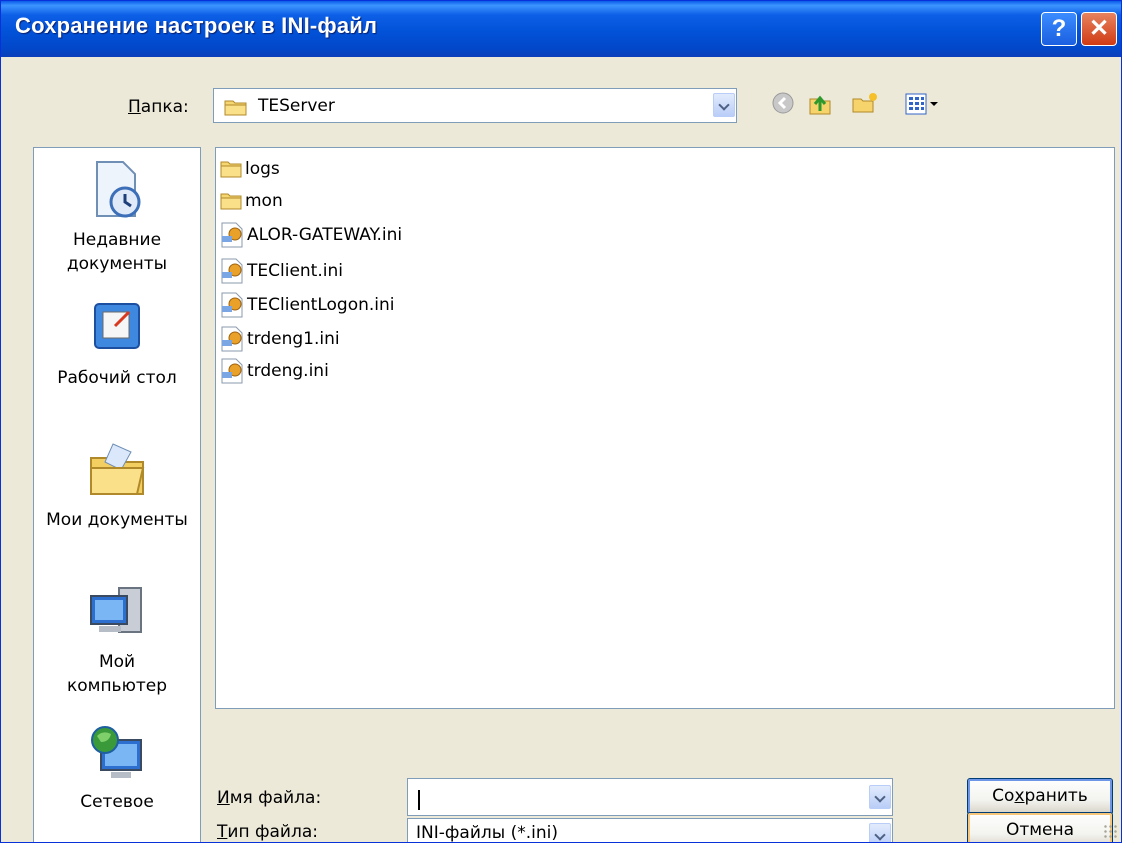 This screenshot has height=843, width=1122. Describe the element at coordinates (419, 800) in the screenshot. I see `text-cursor` at that location.